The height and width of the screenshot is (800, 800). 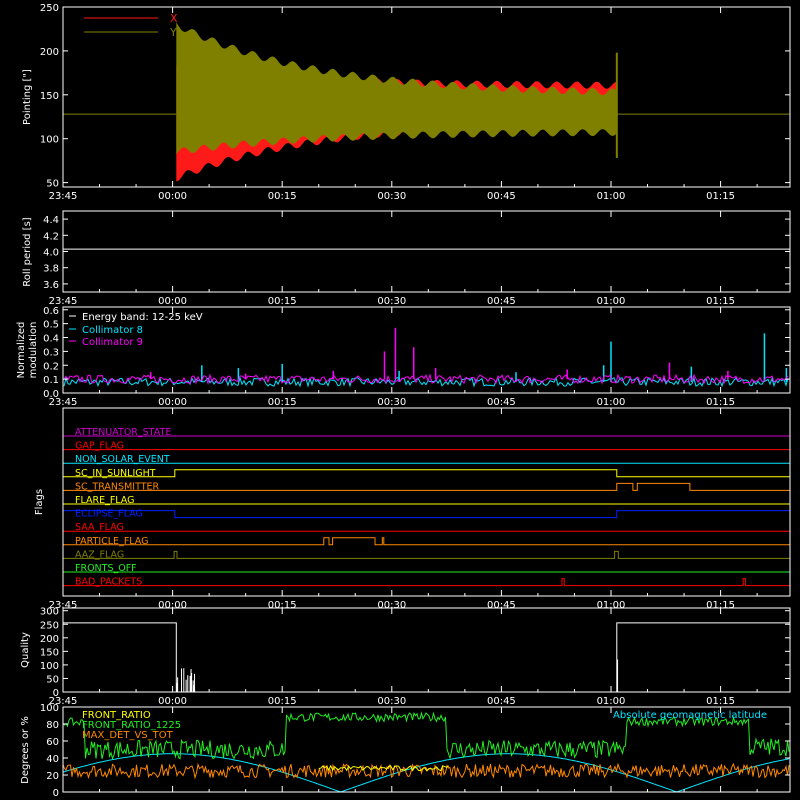 What do you see at coordinates (52, 759) in the screenshot?
I see `y-tick-label: 40` at bounding box center [52, 759].